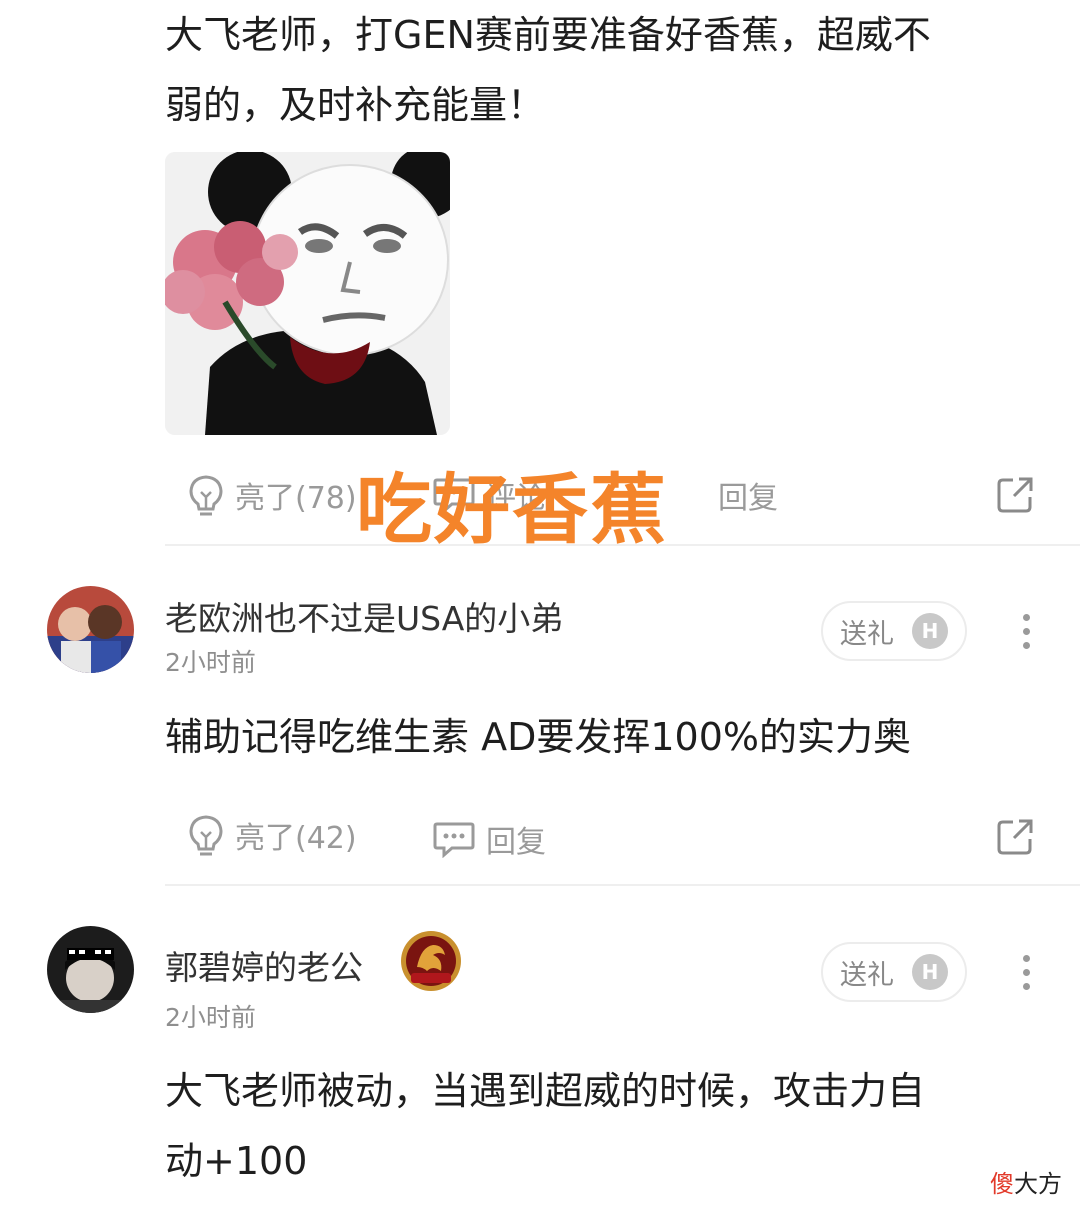 The image size is (1080, 1219). What do you see at coordinates (512, 509) in the screenshot?
I see `overlay-caption: 吃好香蕉` at bounding box center [512, 509].